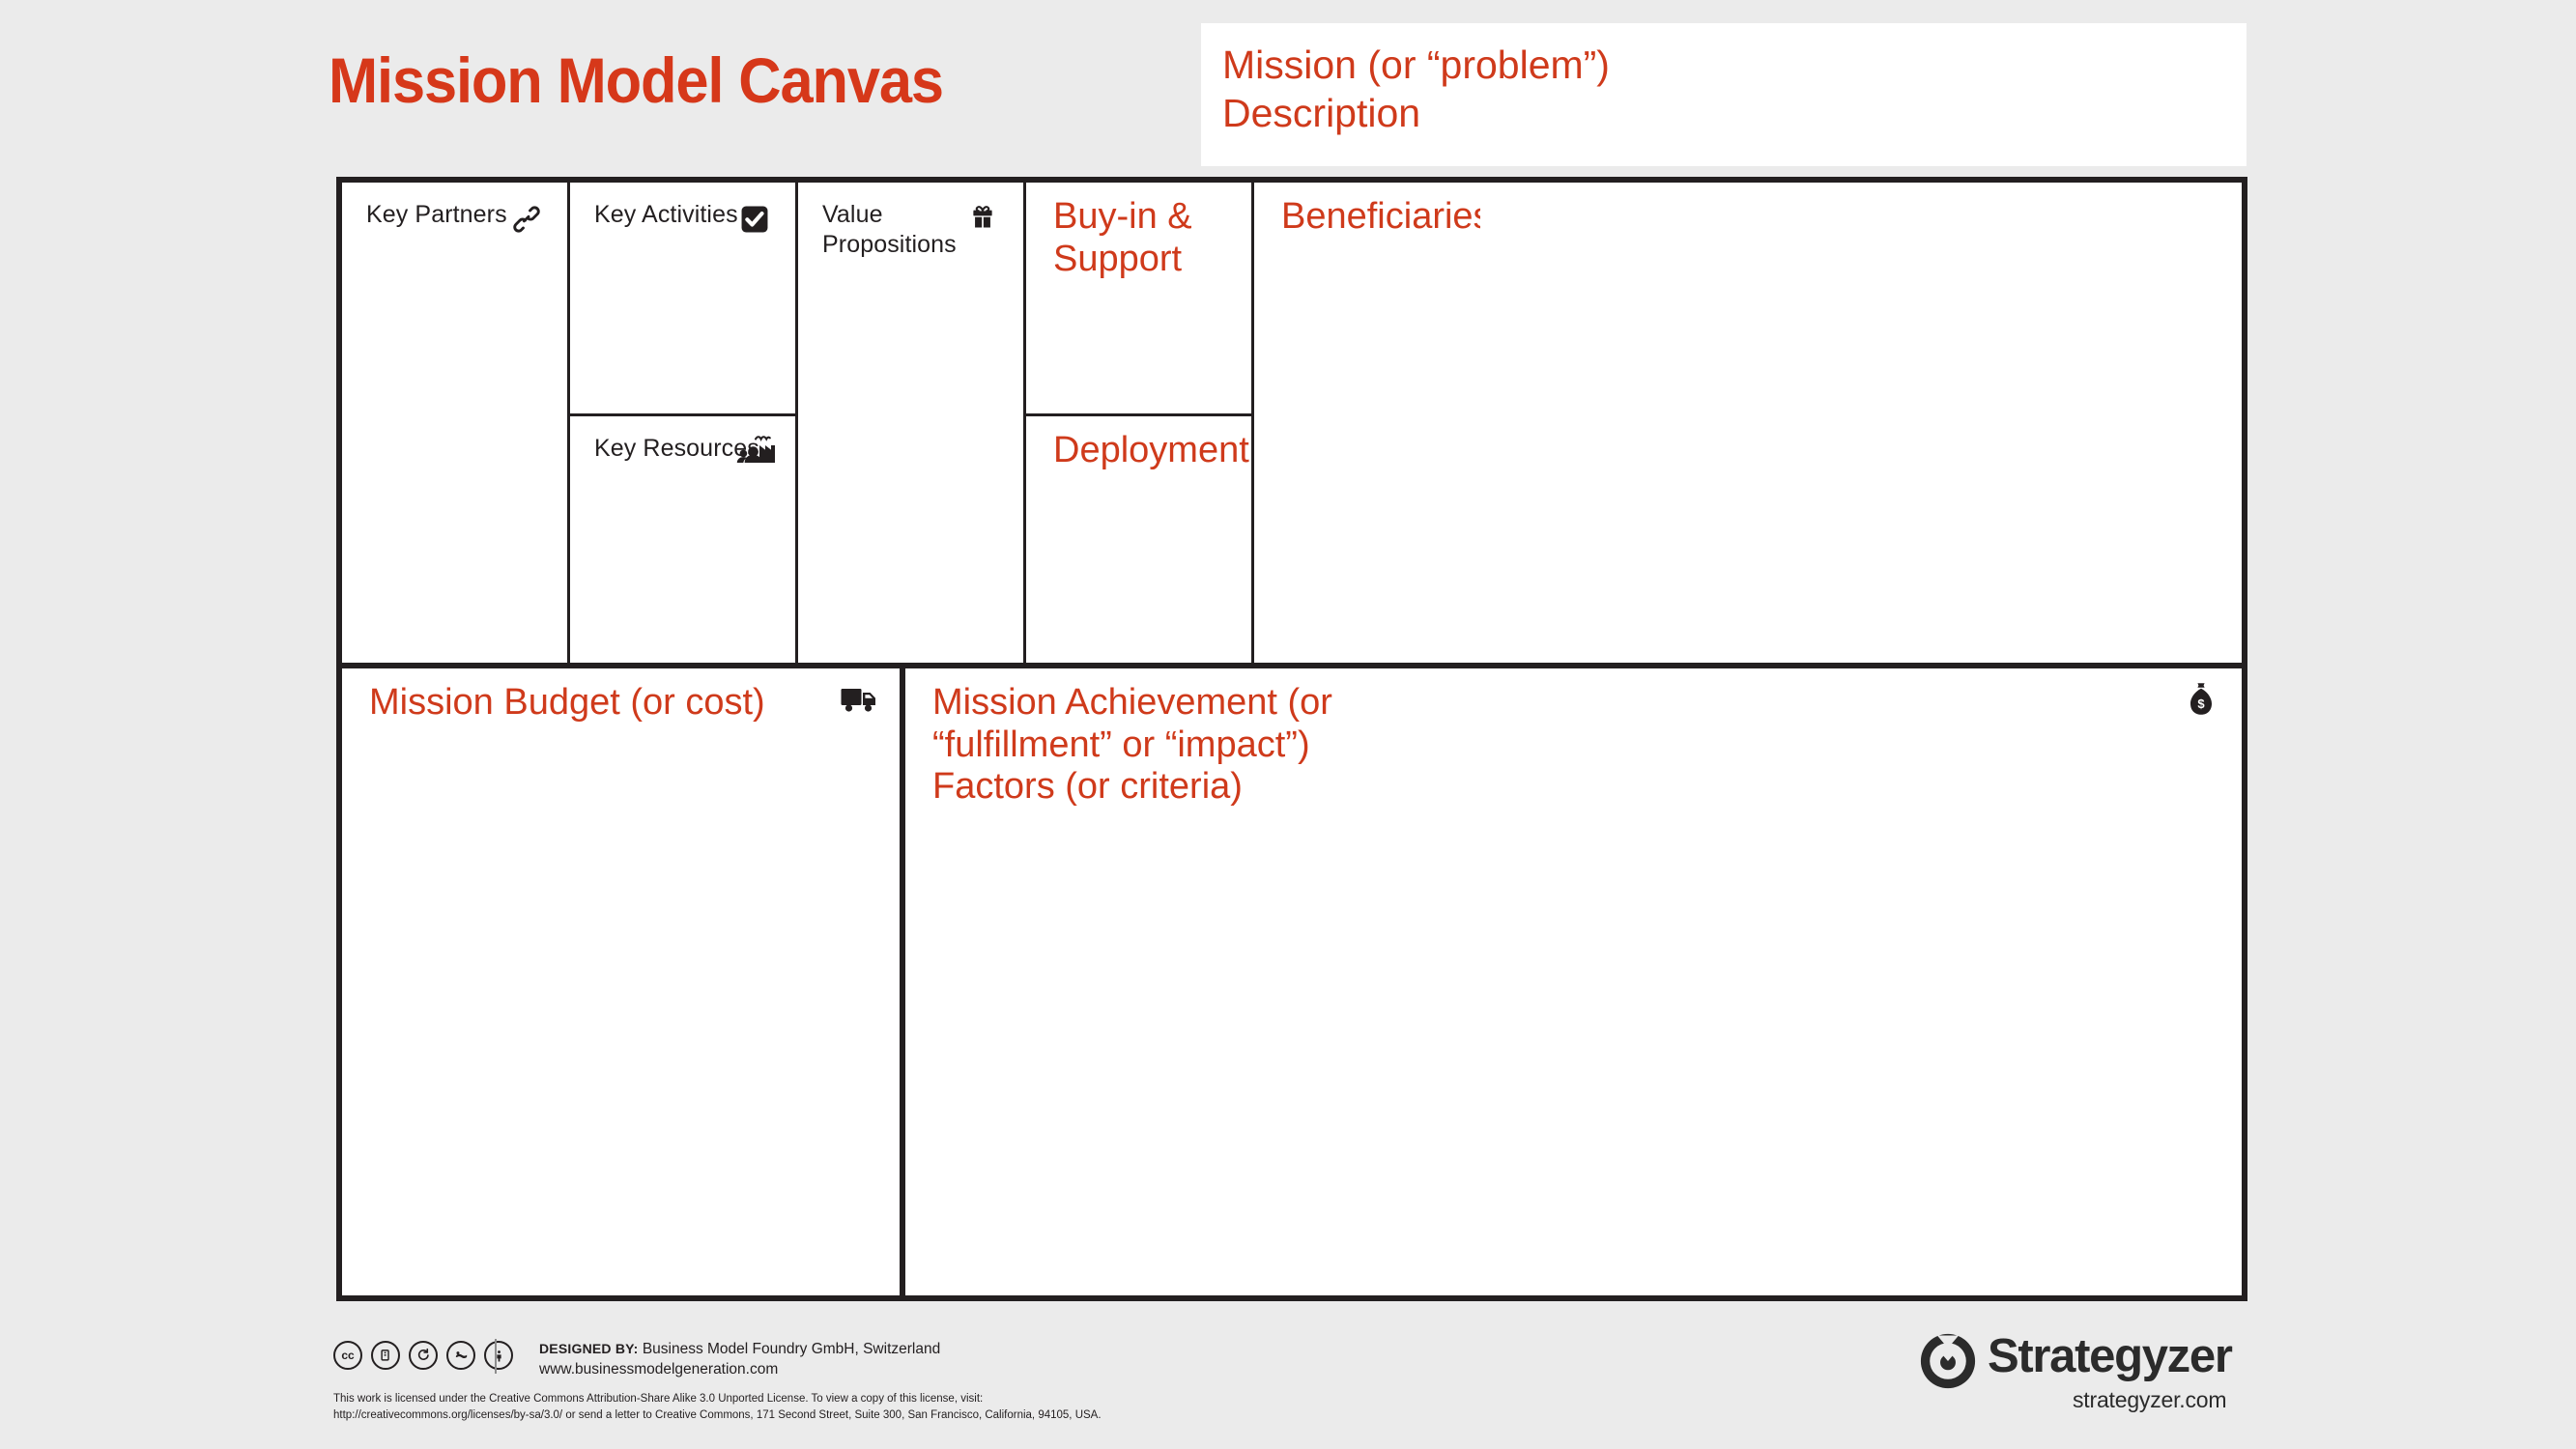 This screenshot has width=2576, height=1449. I want to click on money-bag-icon: $, so click(2201, 700).